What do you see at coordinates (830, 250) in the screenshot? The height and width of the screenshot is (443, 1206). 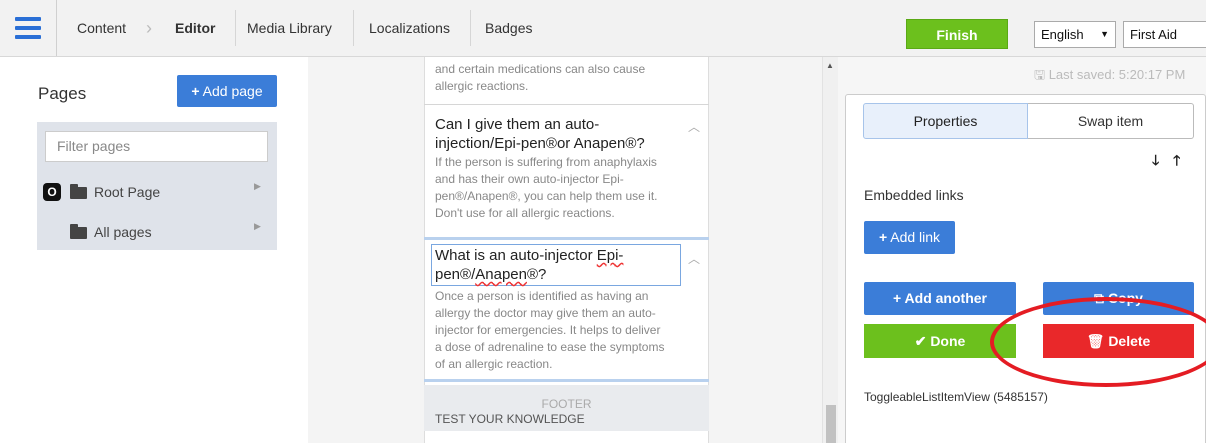 I see `vertical-scrollbar: ▲` at bounding box center [830, 250].